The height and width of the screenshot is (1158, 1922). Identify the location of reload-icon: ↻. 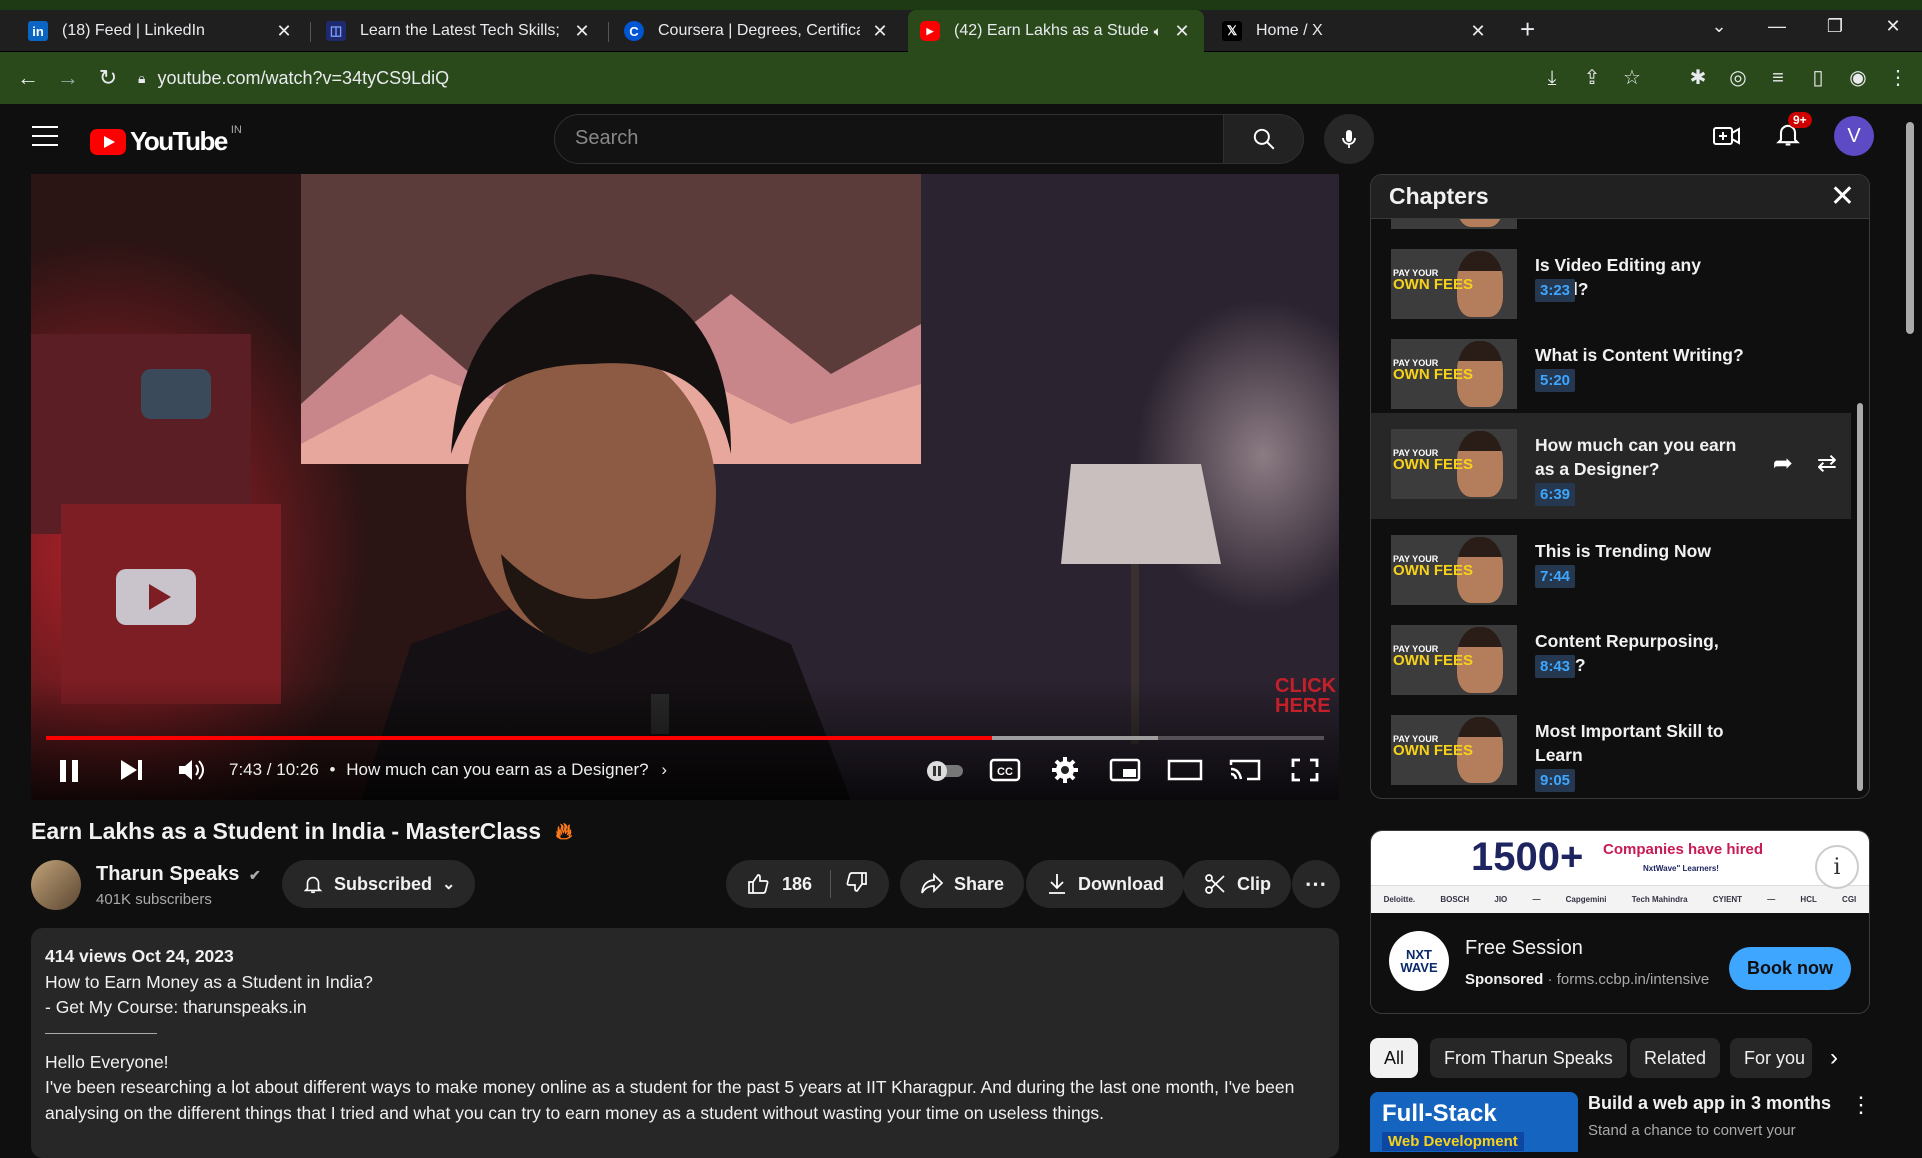
(108, 78).